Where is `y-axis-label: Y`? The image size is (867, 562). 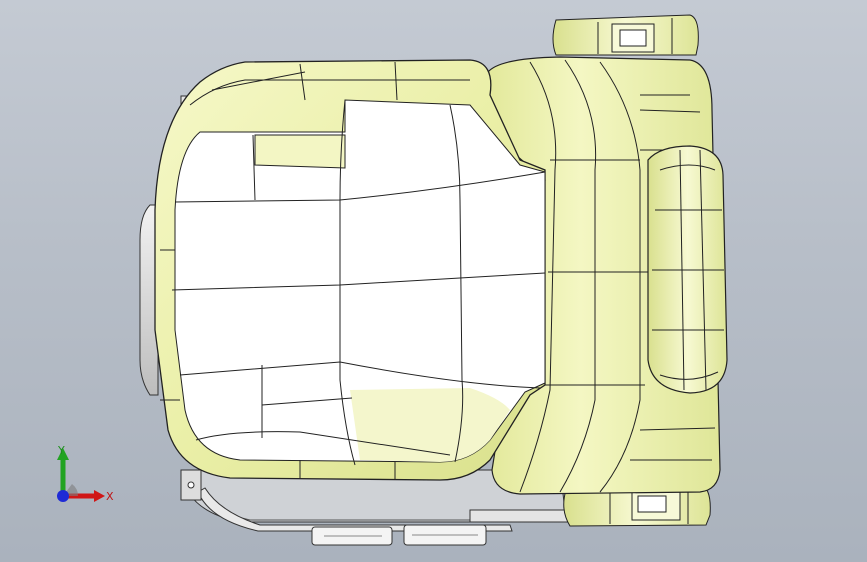 y-axis-label: Y is located at coordinates (61, 450).